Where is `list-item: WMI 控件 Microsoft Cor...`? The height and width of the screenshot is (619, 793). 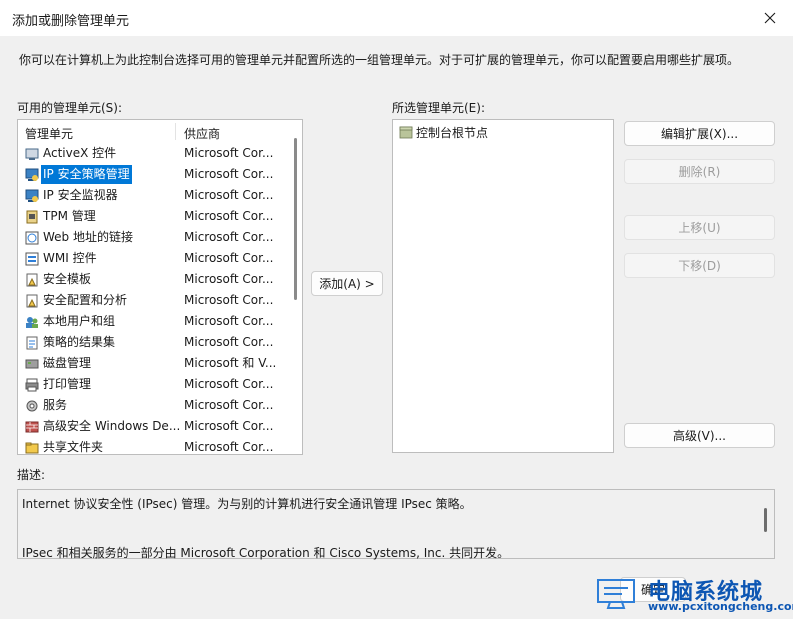
list-item: WMI 控件 Microsoft Cor... is located at coordinates (153, 259).